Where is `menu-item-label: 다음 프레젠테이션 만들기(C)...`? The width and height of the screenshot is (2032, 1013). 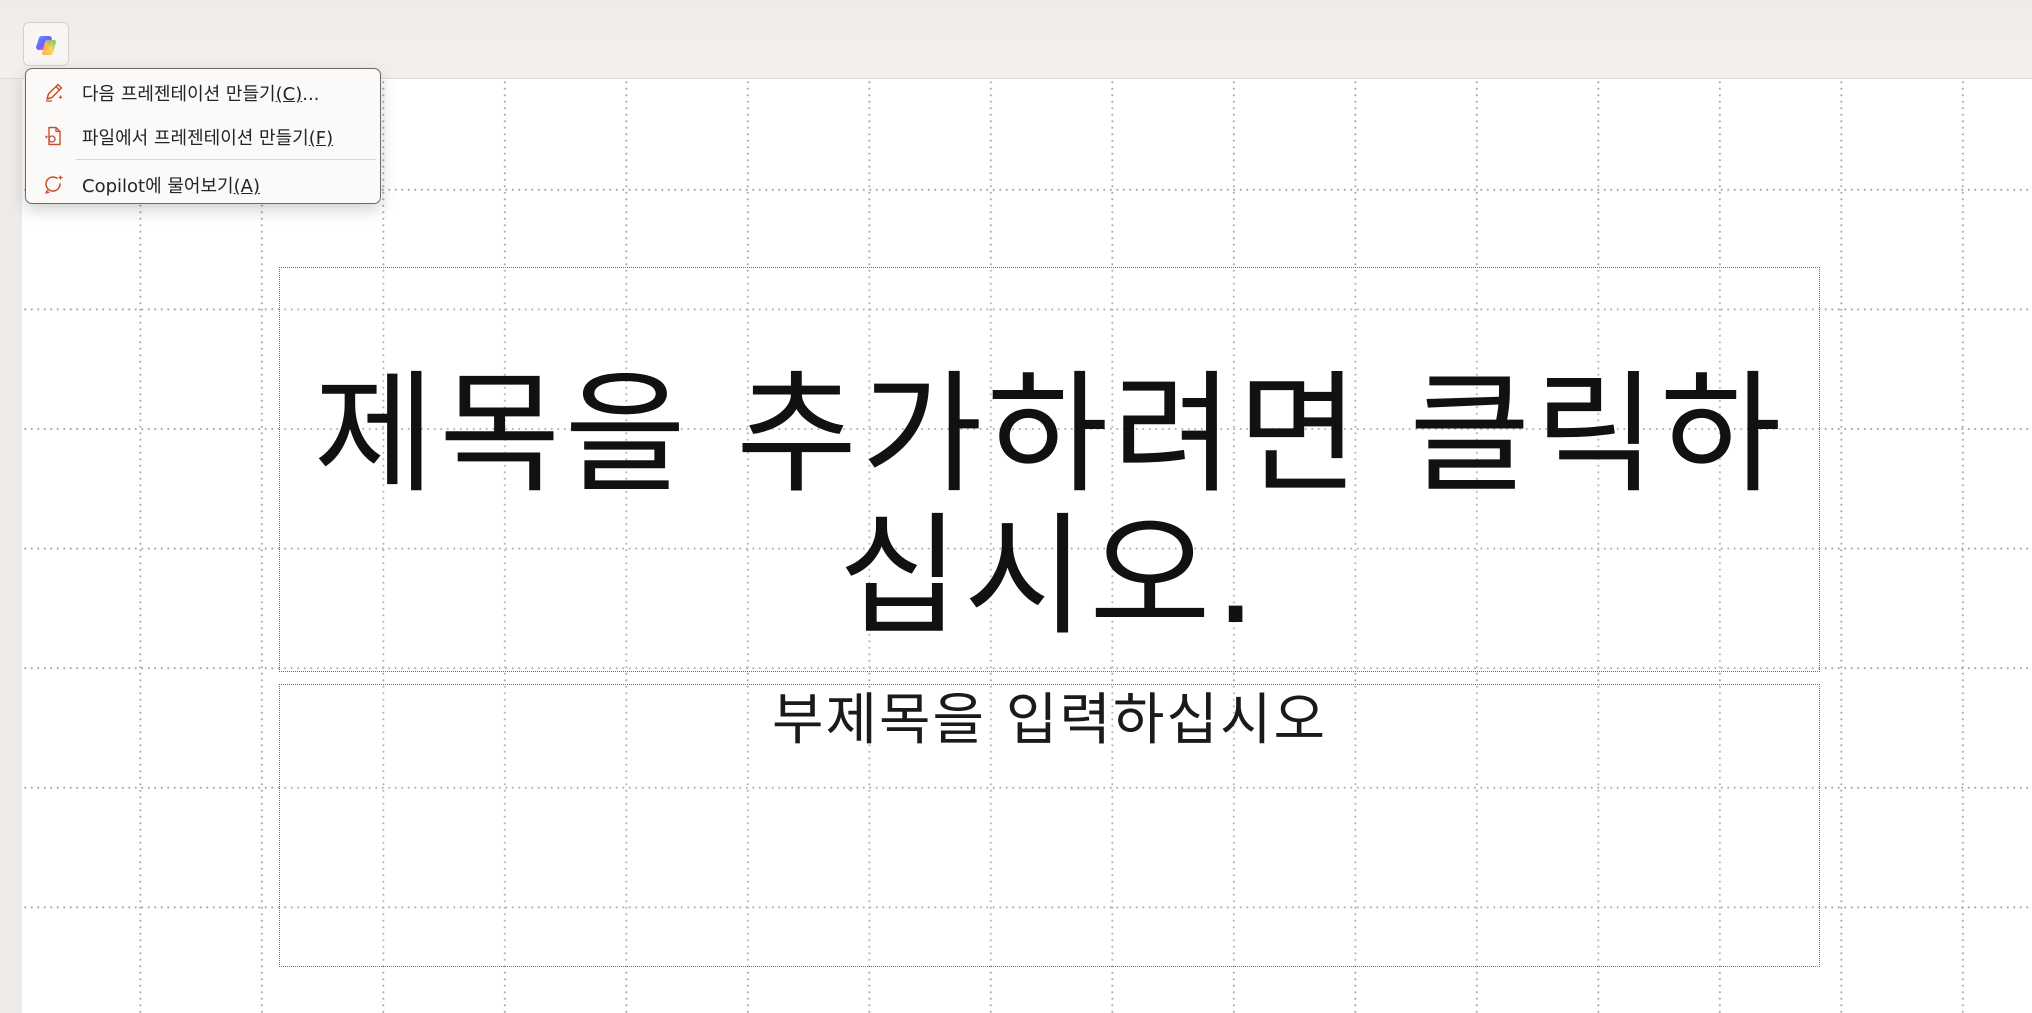 menu-item-label: 다음 프레젠테이션 만들기(C)... is located at coordinates (201, 94).